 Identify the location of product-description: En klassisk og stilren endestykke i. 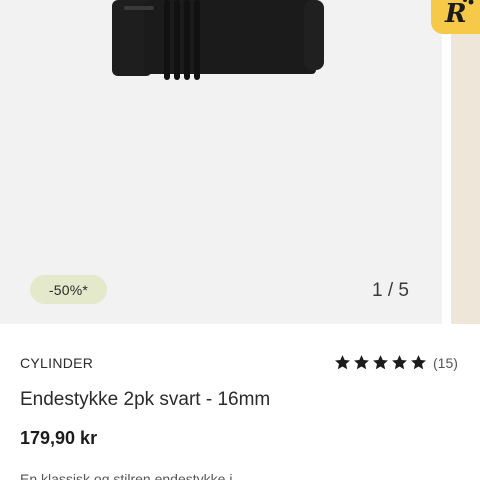
(126, 475).